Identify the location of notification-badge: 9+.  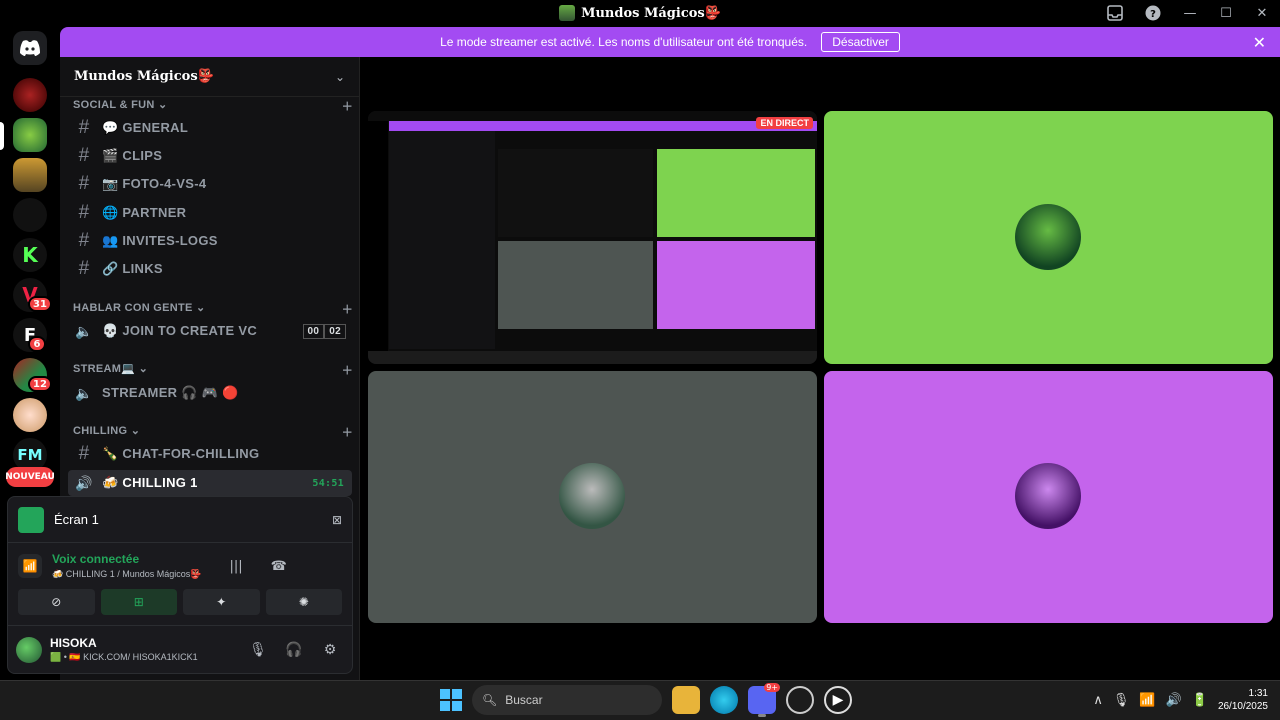
(772, 687).